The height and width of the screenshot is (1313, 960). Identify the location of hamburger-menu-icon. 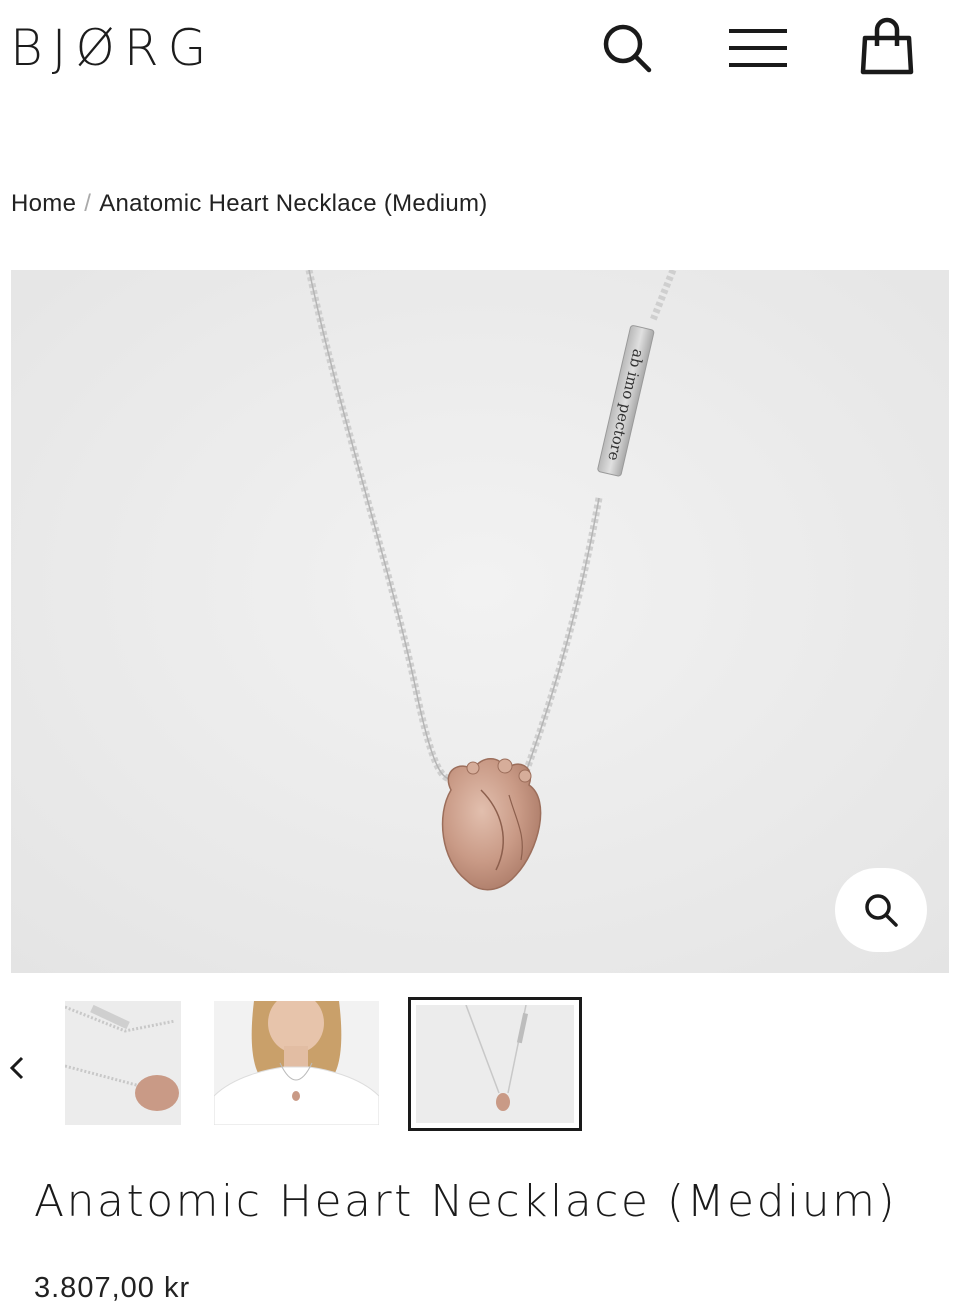
(758, 48).